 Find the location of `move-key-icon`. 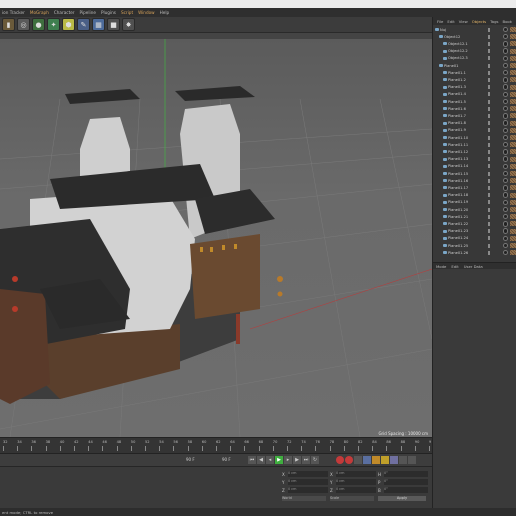

move-key-icon is located at coordinates (367, 460).